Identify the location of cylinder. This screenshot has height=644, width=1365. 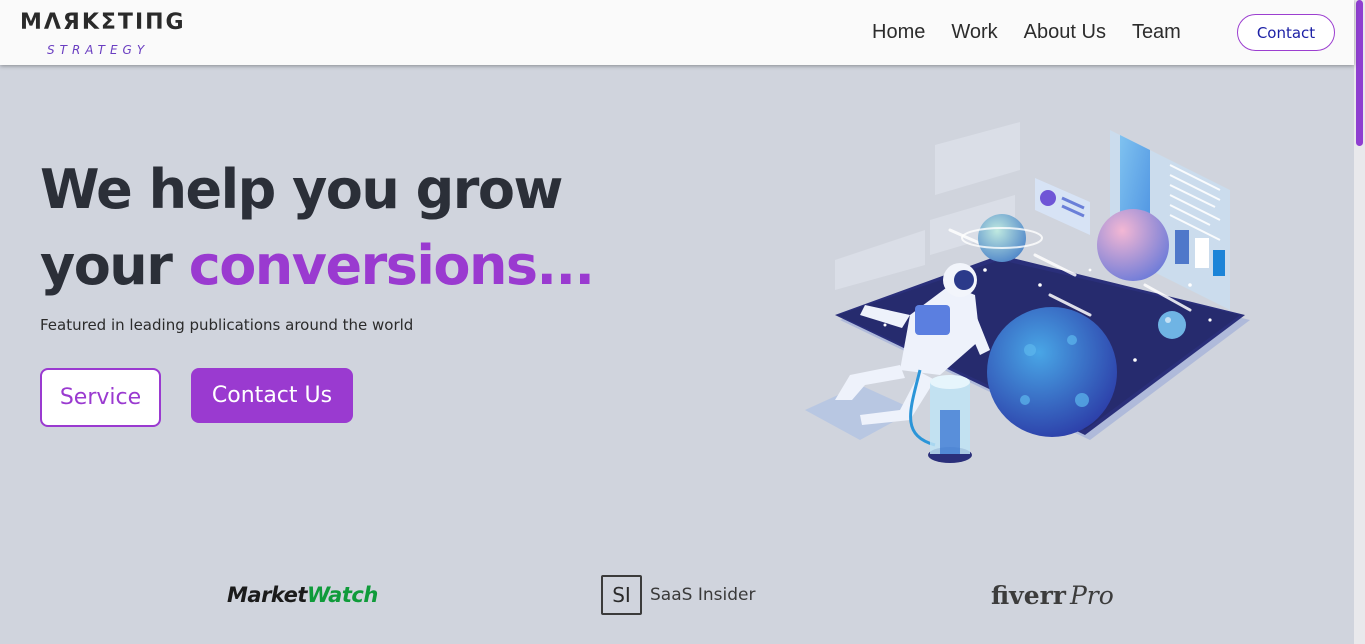
(950, 419).